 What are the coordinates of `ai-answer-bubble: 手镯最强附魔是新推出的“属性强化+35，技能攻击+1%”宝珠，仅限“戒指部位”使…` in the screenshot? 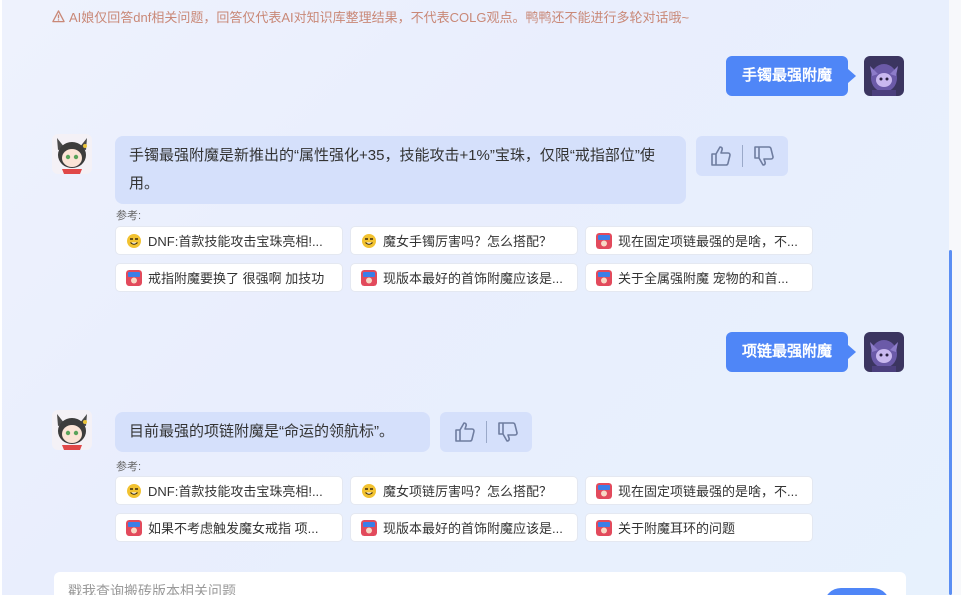 It's located at (400, 170).